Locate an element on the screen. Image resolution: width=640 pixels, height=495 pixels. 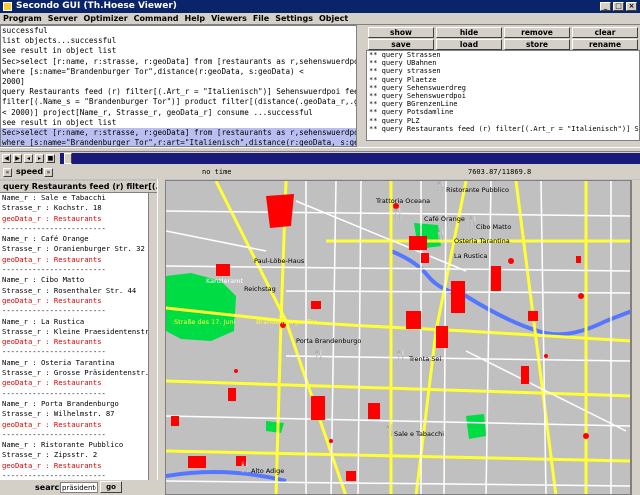
go-button: go is located at coordinates (111, 487).